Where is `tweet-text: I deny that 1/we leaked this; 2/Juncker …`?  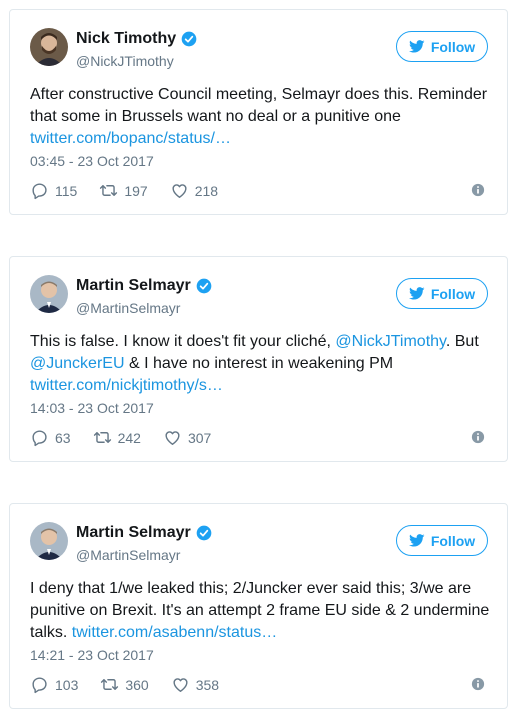
tweet-text: I deny that 1/we leaked this; 2/Juncker … is located at coordinates (261, 611).